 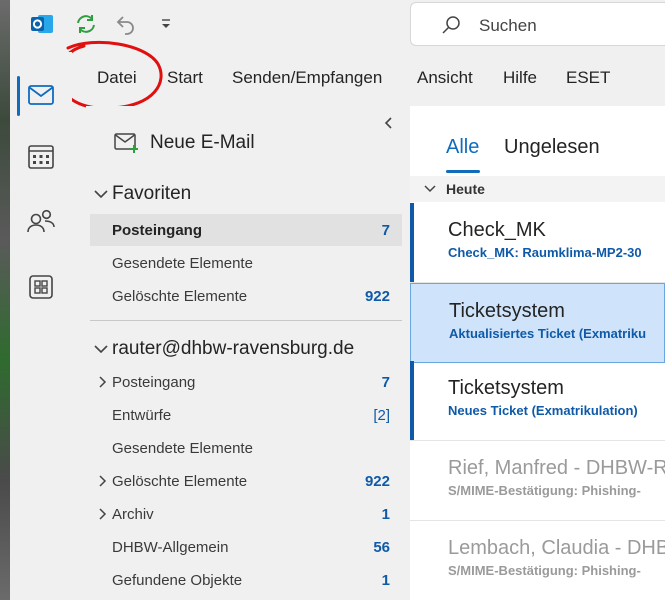 I want to click on tab-all: Alle, so click(x=462, y=147).